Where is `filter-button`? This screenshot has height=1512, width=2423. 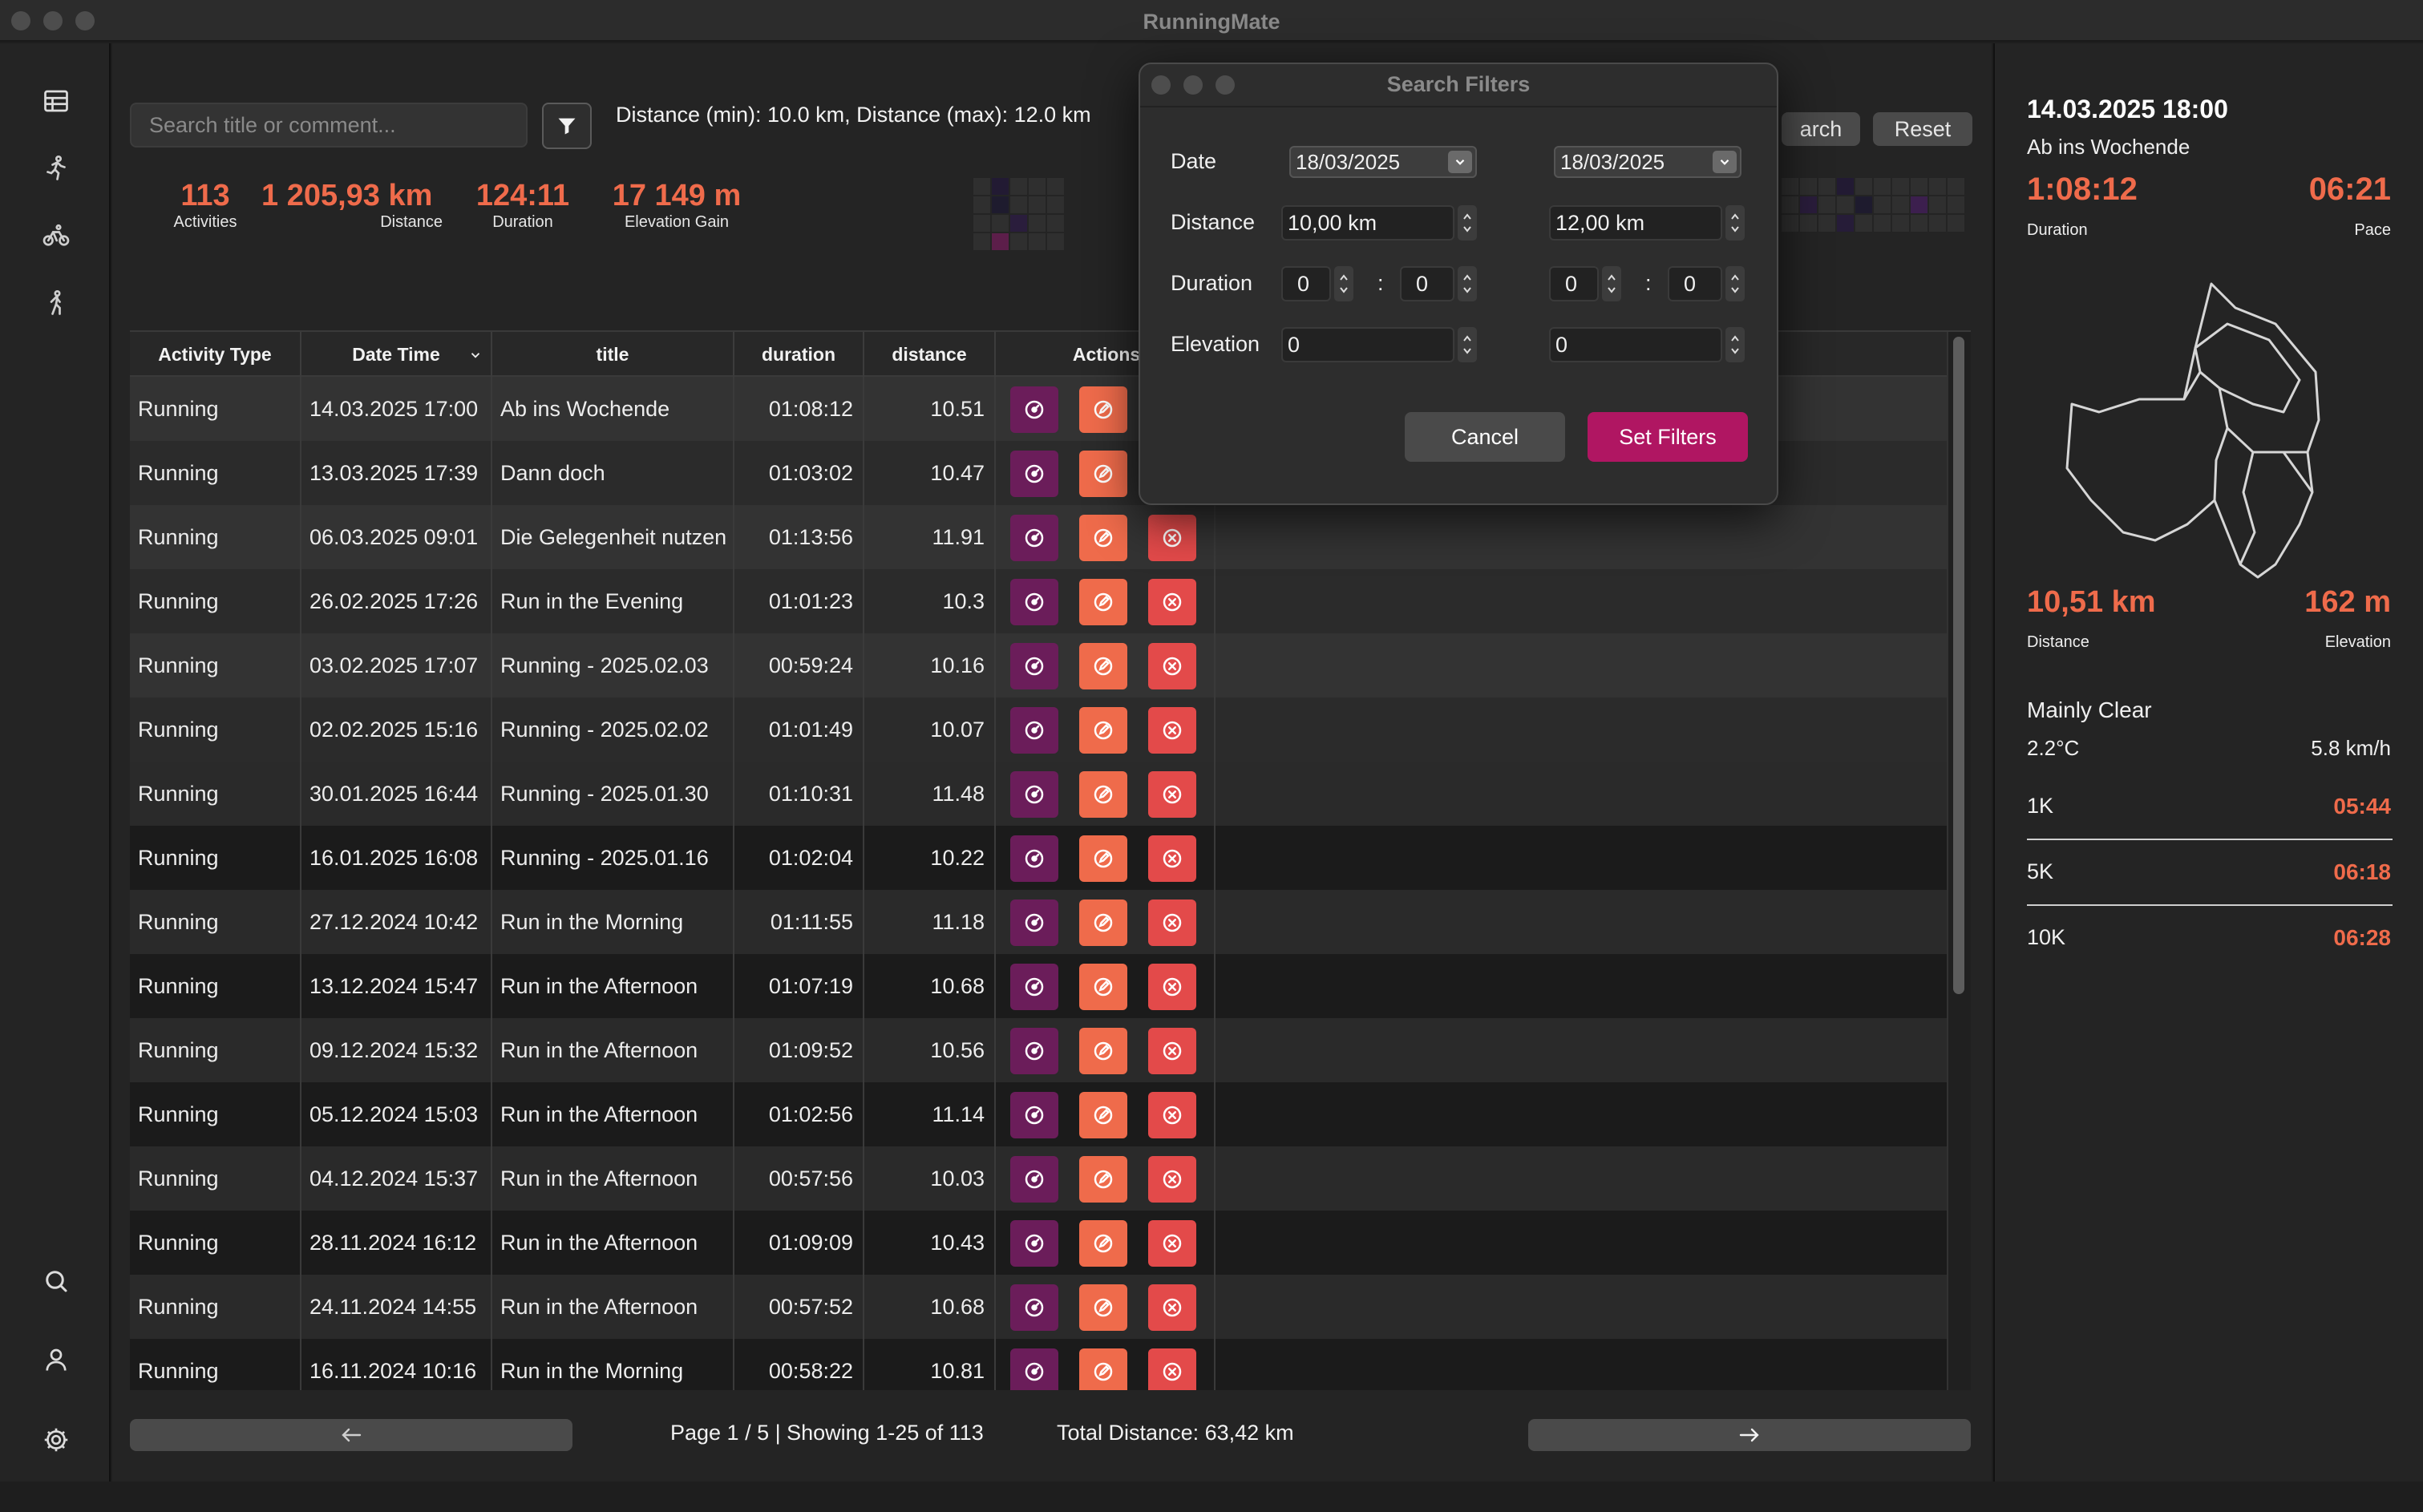
filter-button is located at coordinates (567, 126).